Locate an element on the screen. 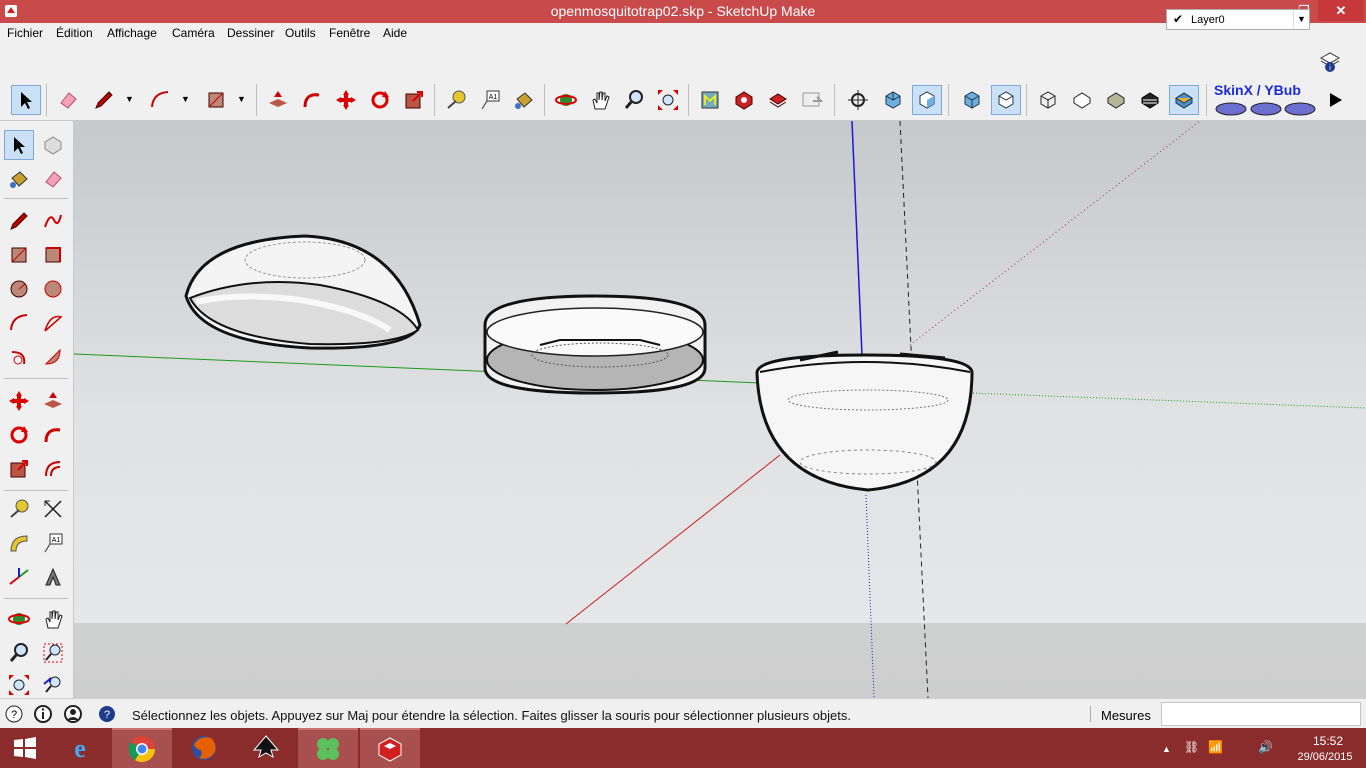  instructor-help-icon: ? is located at coordinates (107, 714).